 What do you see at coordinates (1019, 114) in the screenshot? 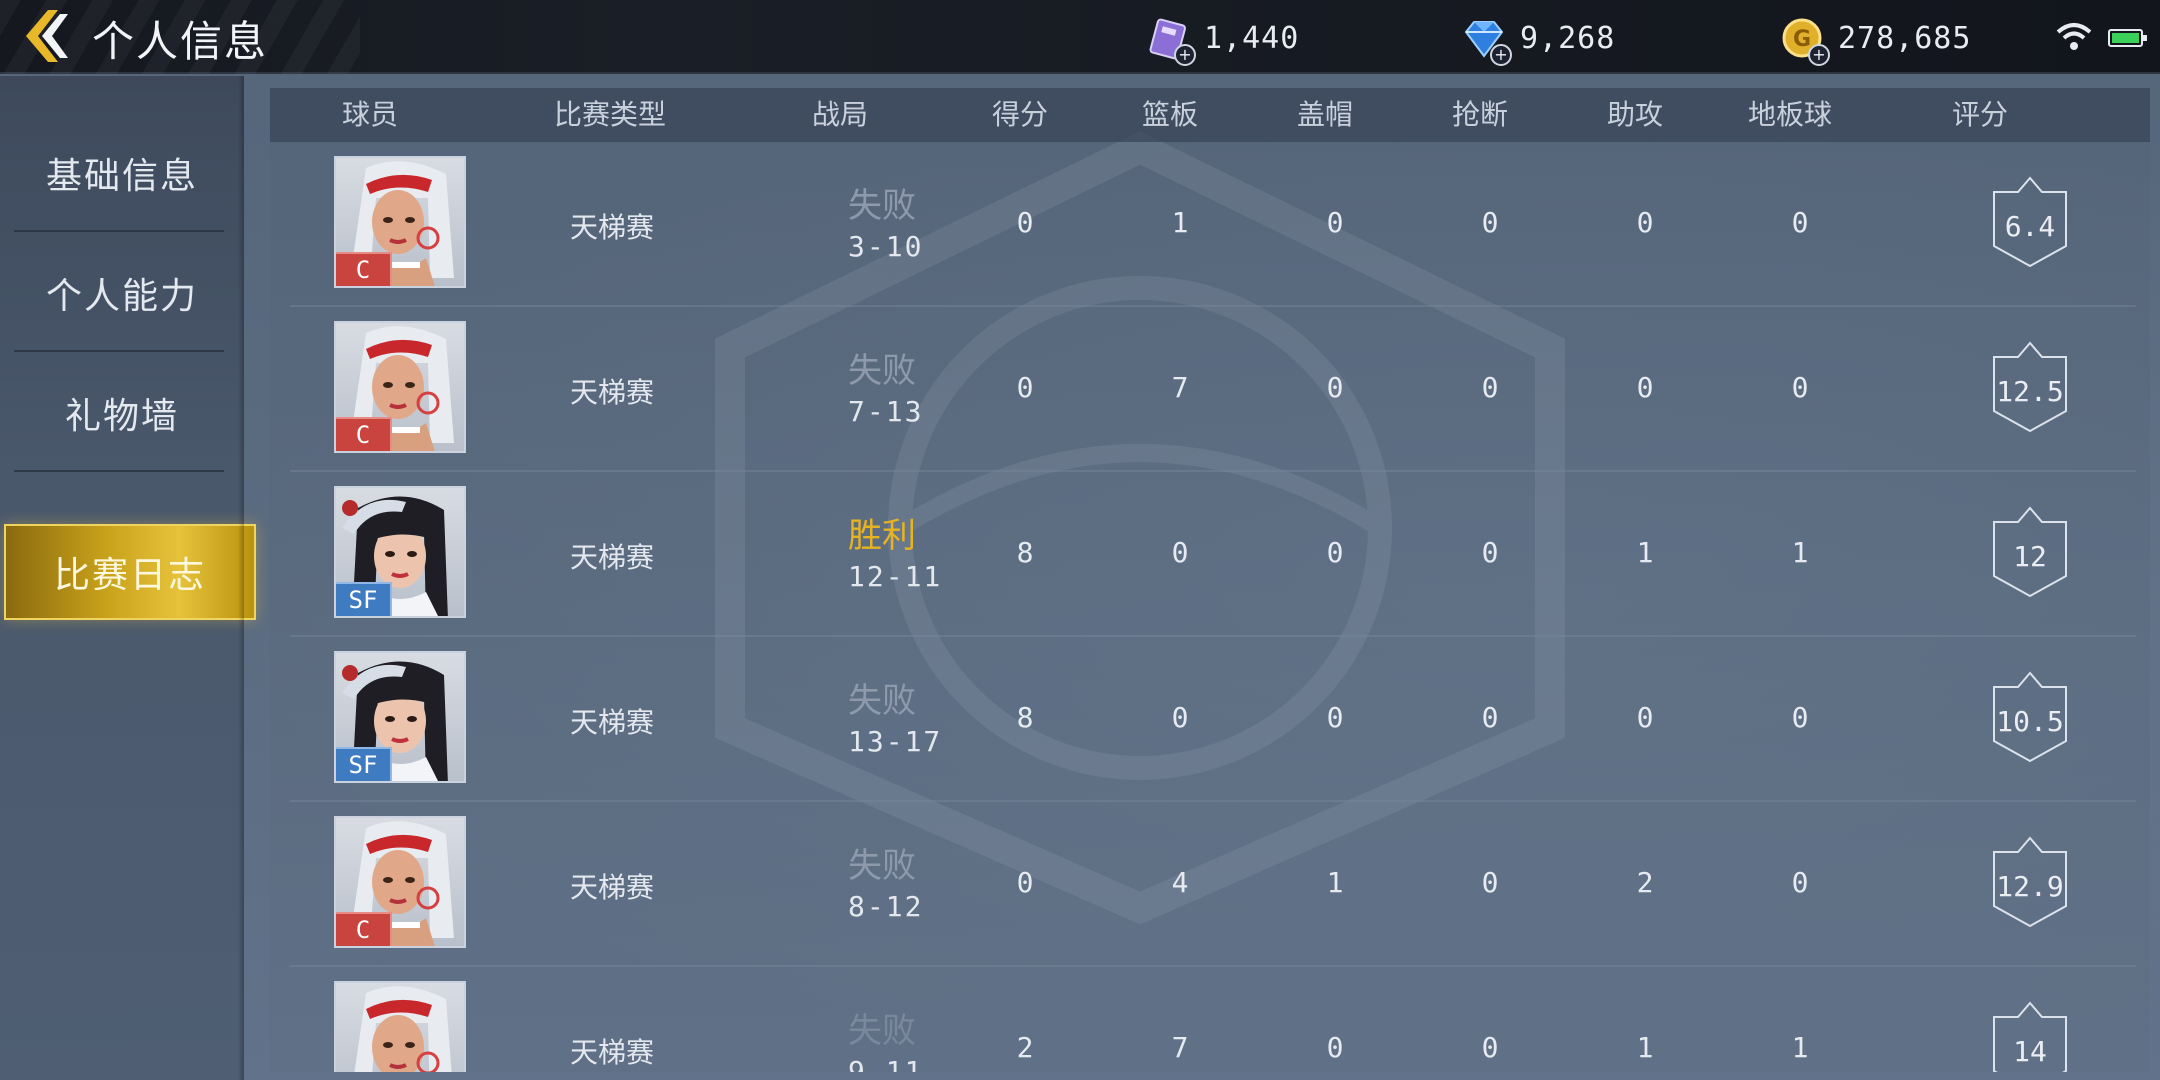
I see `column-header-points: 得分` at bounding box center [1019, 114].